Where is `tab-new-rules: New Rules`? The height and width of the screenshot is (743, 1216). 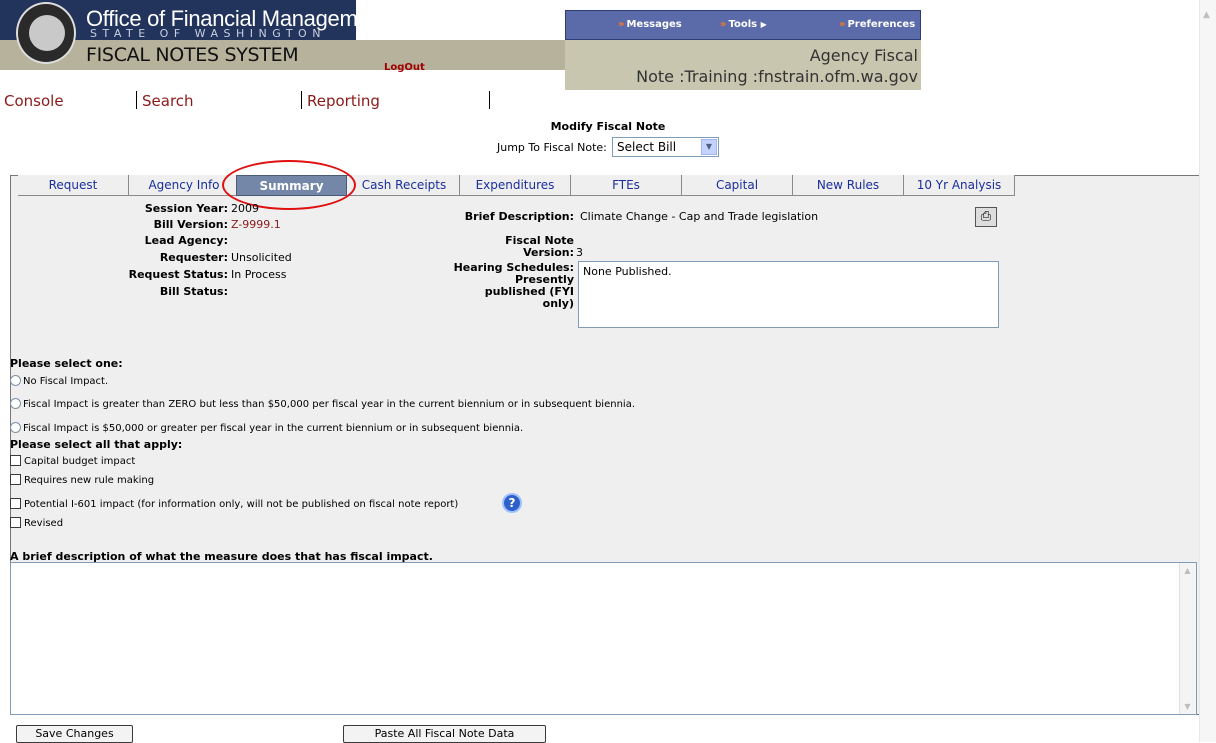
tab-new-rules: New Rules is located at coordinates (848, 185).